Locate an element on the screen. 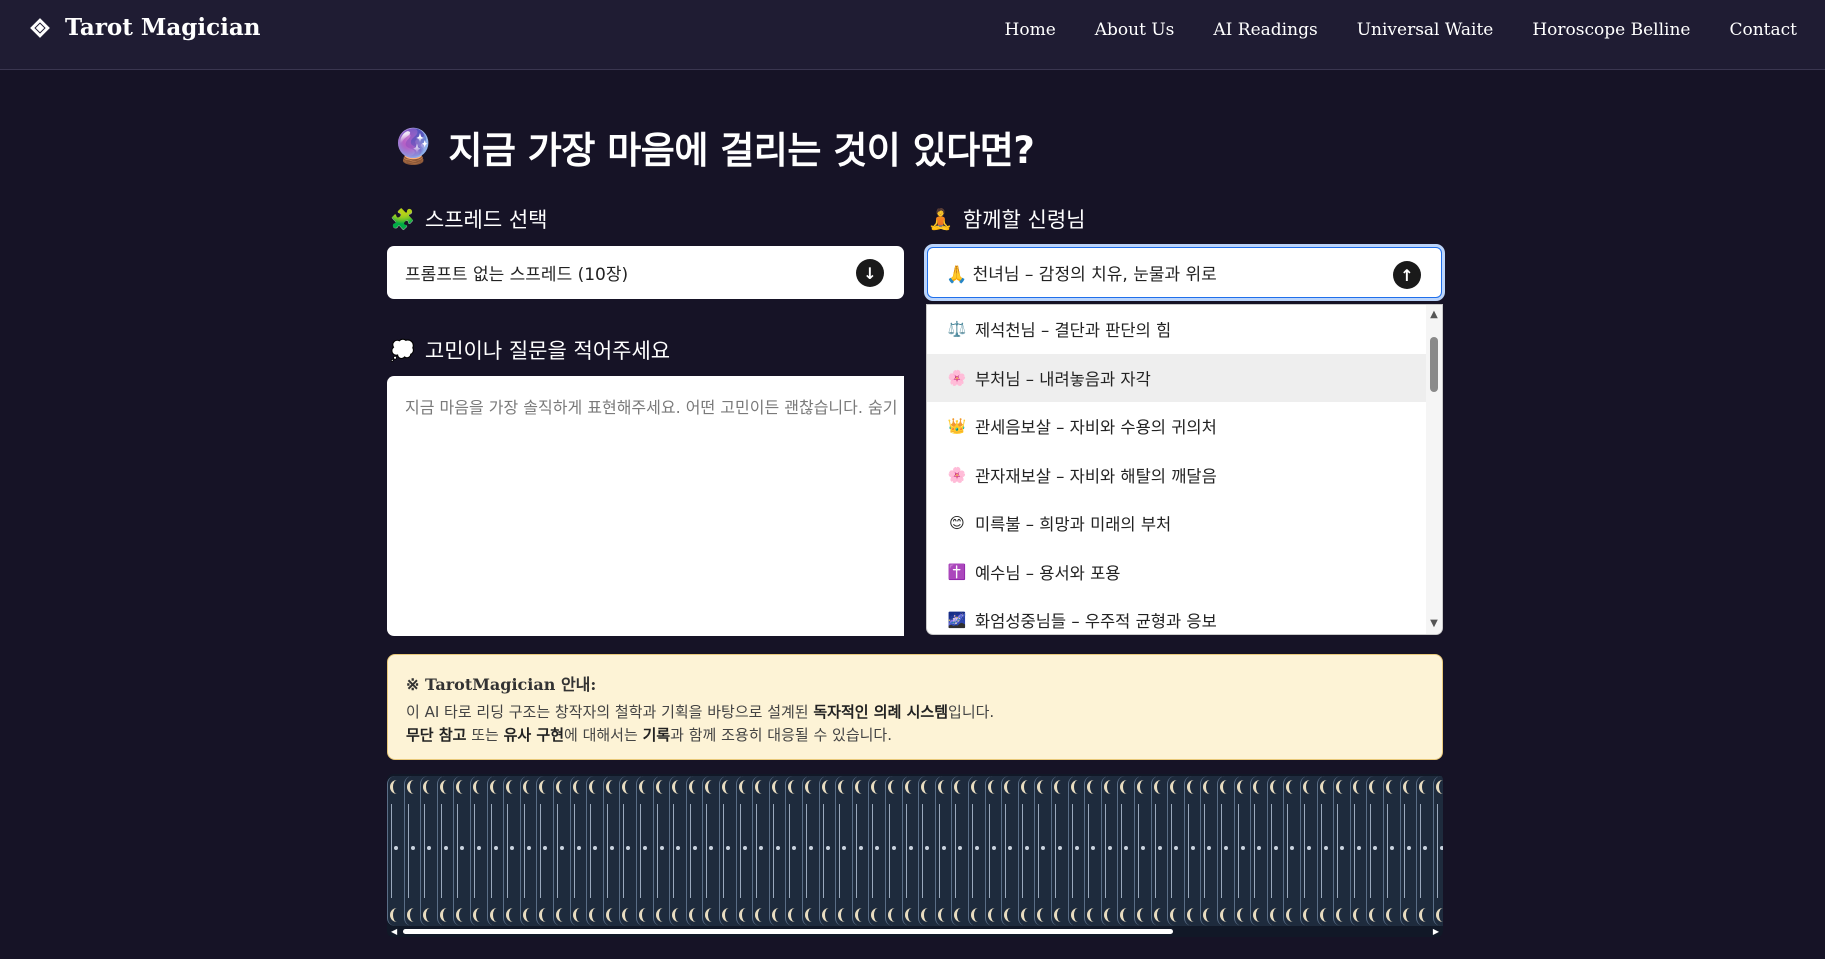  tarot-card-deck: ◀ ▶ is located at coordinates (915, 855).